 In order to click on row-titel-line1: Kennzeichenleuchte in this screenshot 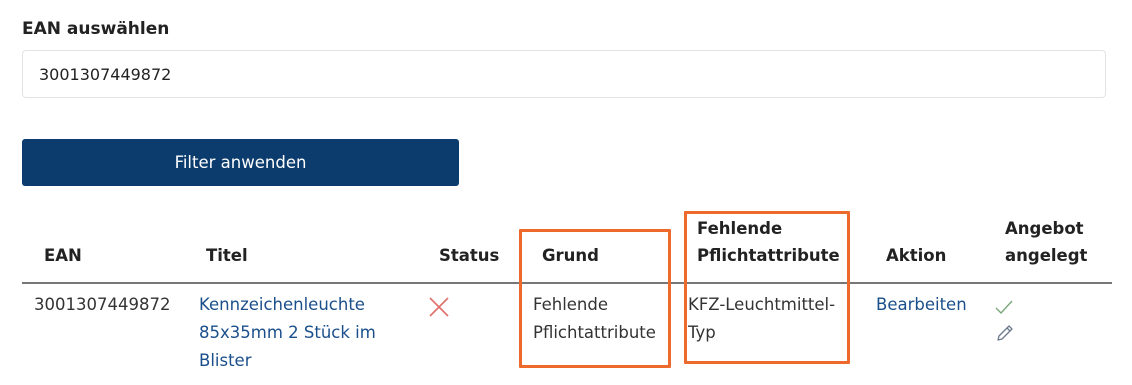, I will do `click(282, 304)`.